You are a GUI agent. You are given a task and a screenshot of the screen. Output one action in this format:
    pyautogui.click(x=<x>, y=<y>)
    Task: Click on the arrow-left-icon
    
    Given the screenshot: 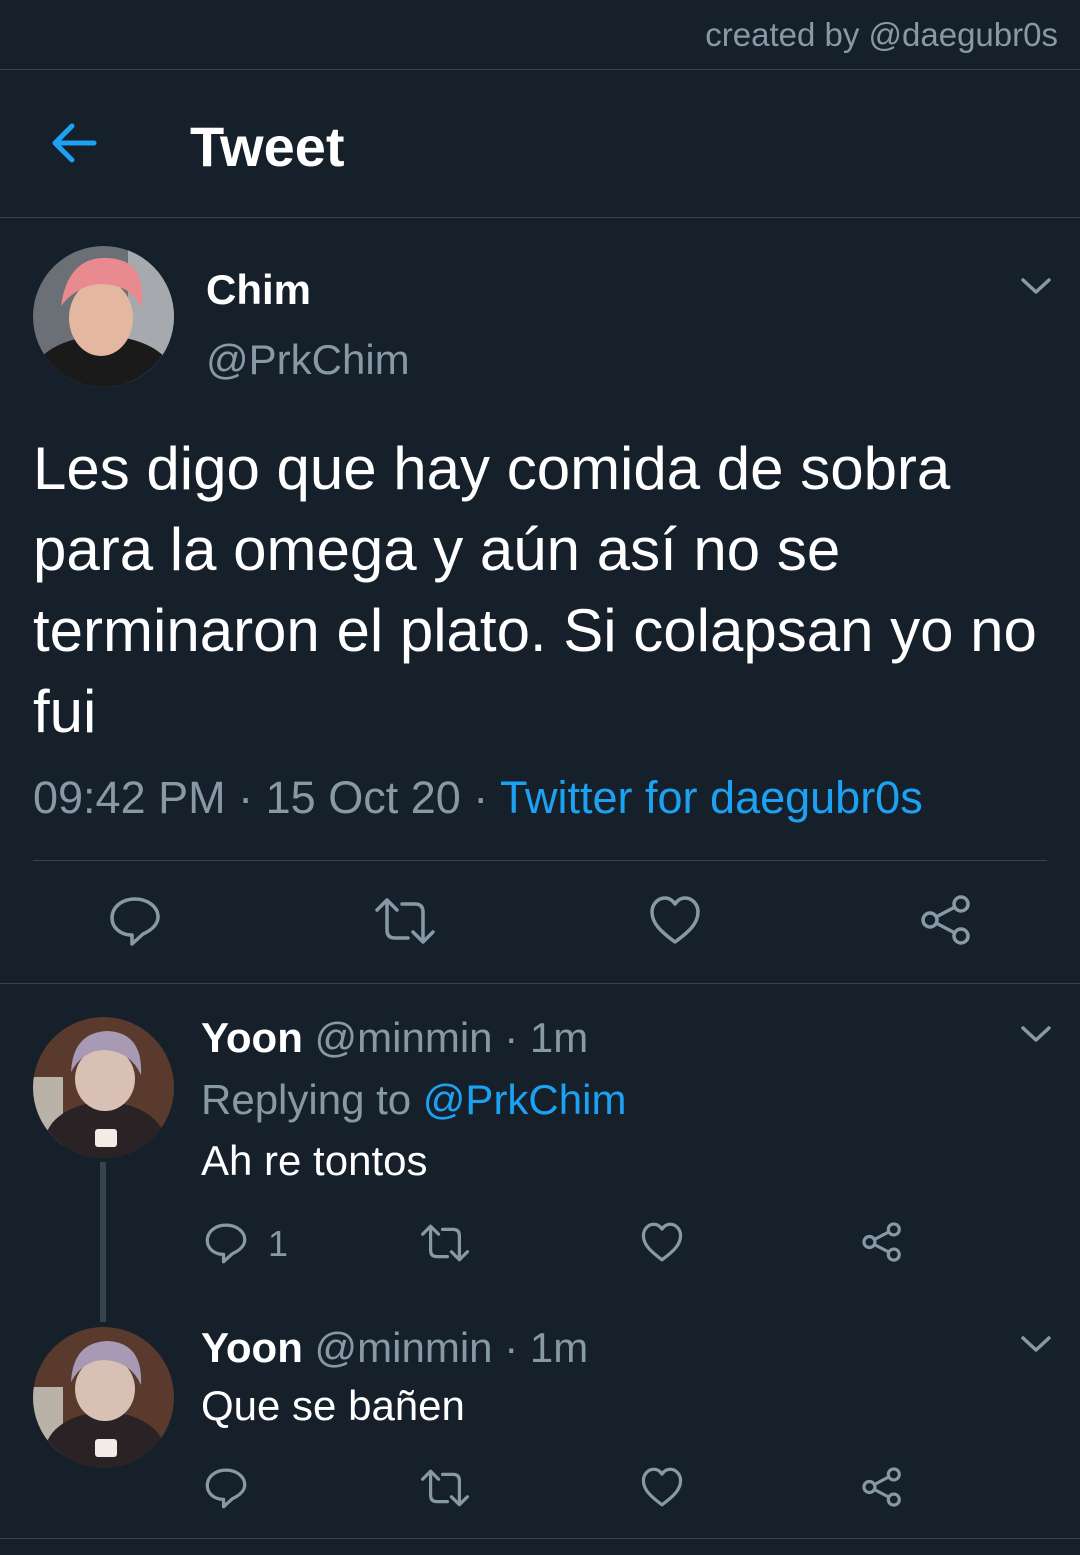 What is the action you would take?
    pyautogui.click(x=74, y=143)
    